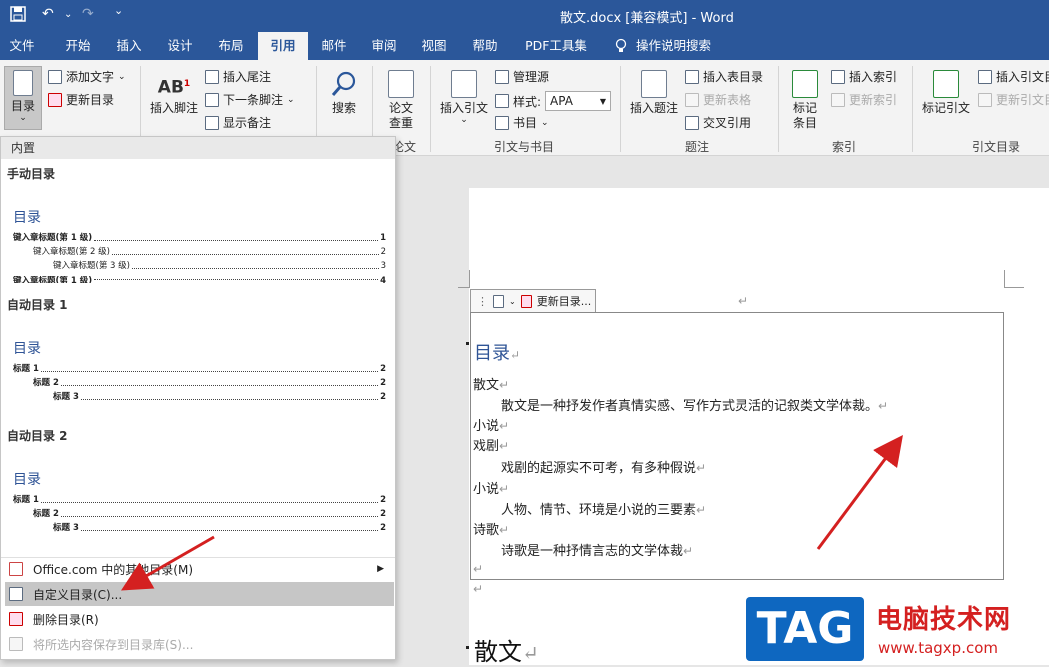 This screenshot has height=667, width=1049. I want to click on captions-group-label: 题注, so click(697, 147).